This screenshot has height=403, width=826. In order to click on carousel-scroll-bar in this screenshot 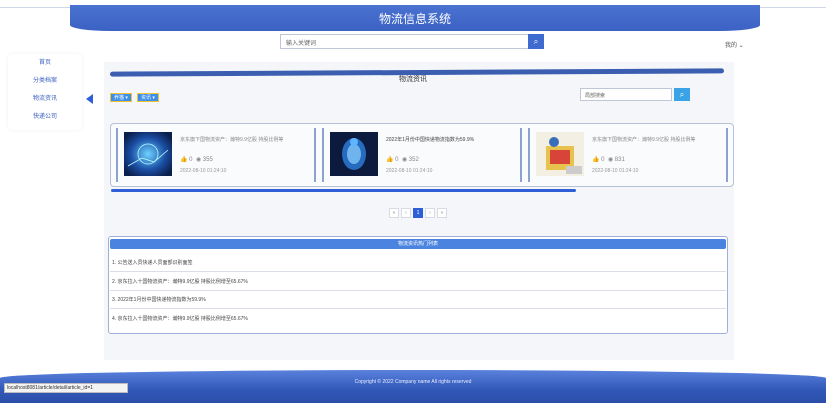, I will do `click(343, 190)`.